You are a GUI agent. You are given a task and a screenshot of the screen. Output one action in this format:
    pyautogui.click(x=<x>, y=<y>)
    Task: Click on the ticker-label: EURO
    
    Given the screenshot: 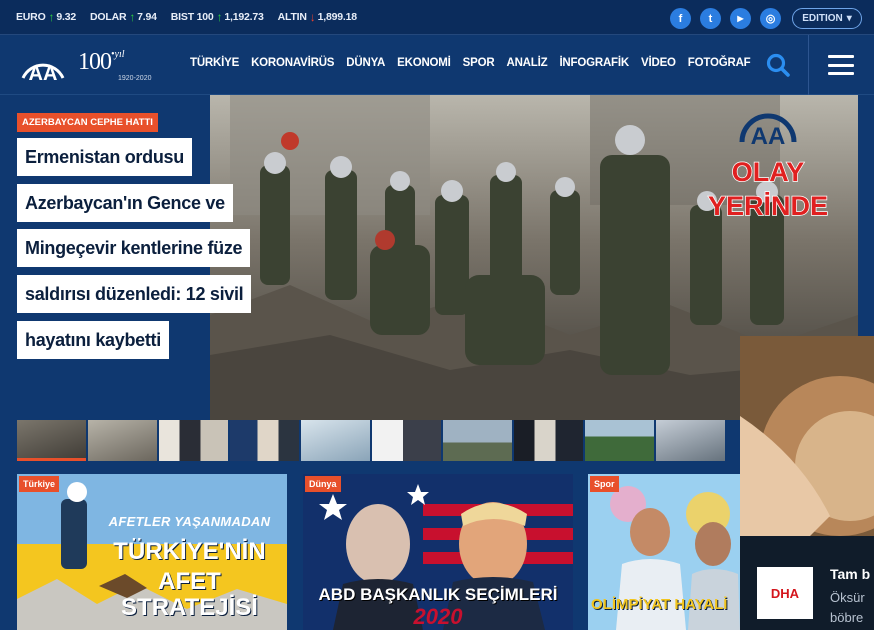 What is the action you would take?
    pyautogui.click(x=31, y=17)
    